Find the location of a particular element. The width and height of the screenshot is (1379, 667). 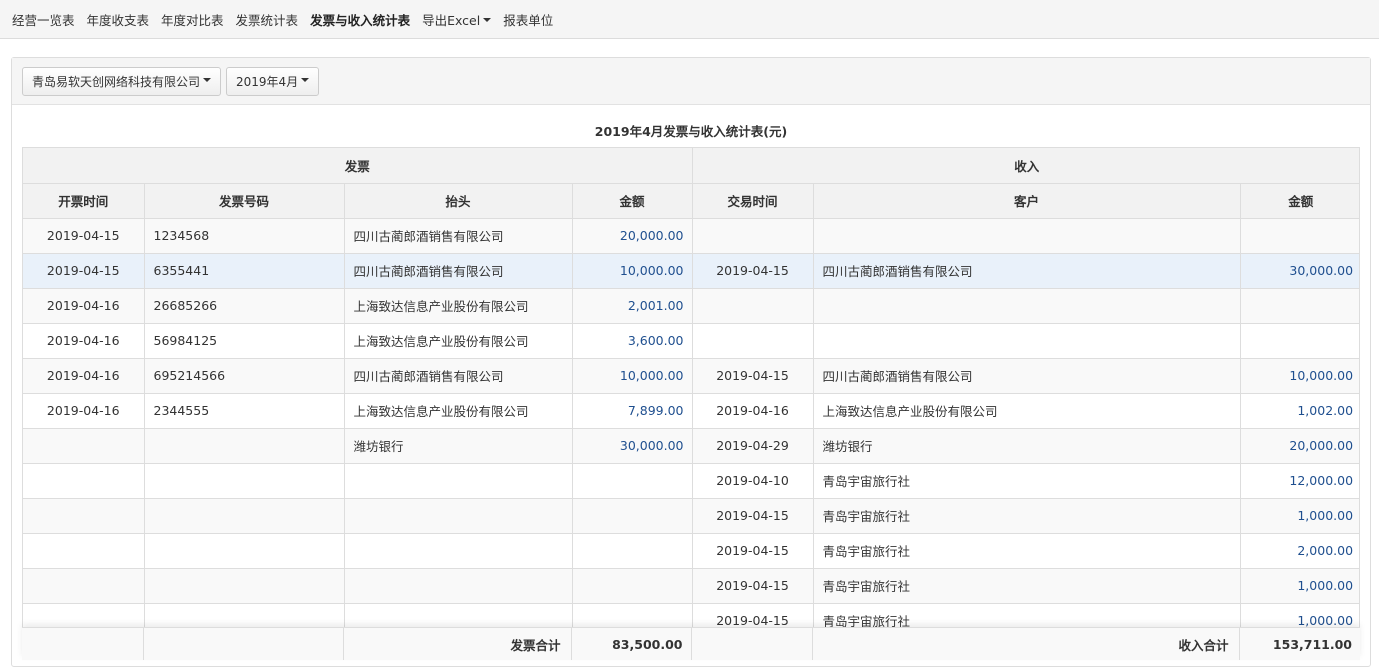

table-row: 2019-04-10 青岛宇宙旅行社 12,000.00 is located at coordinates (691, 481).